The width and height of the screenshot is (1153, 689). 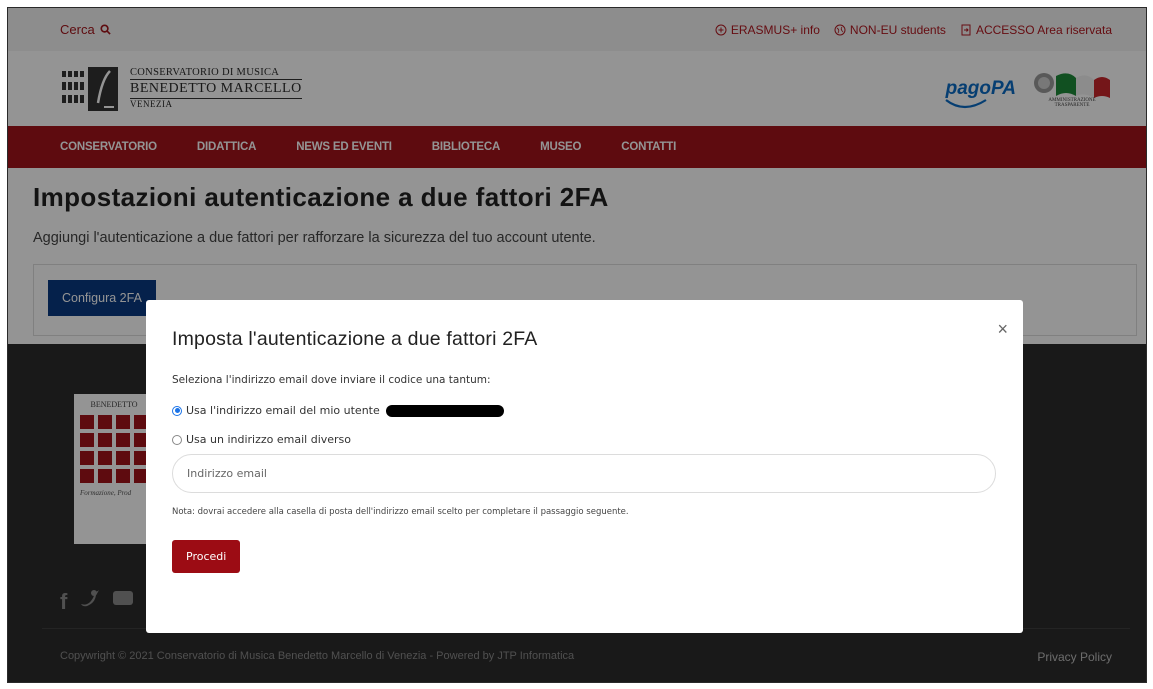 What do you see at coordinates (177, 439) in the screenshot?
I see `radio-other-email` at bounding box center [177, 439].